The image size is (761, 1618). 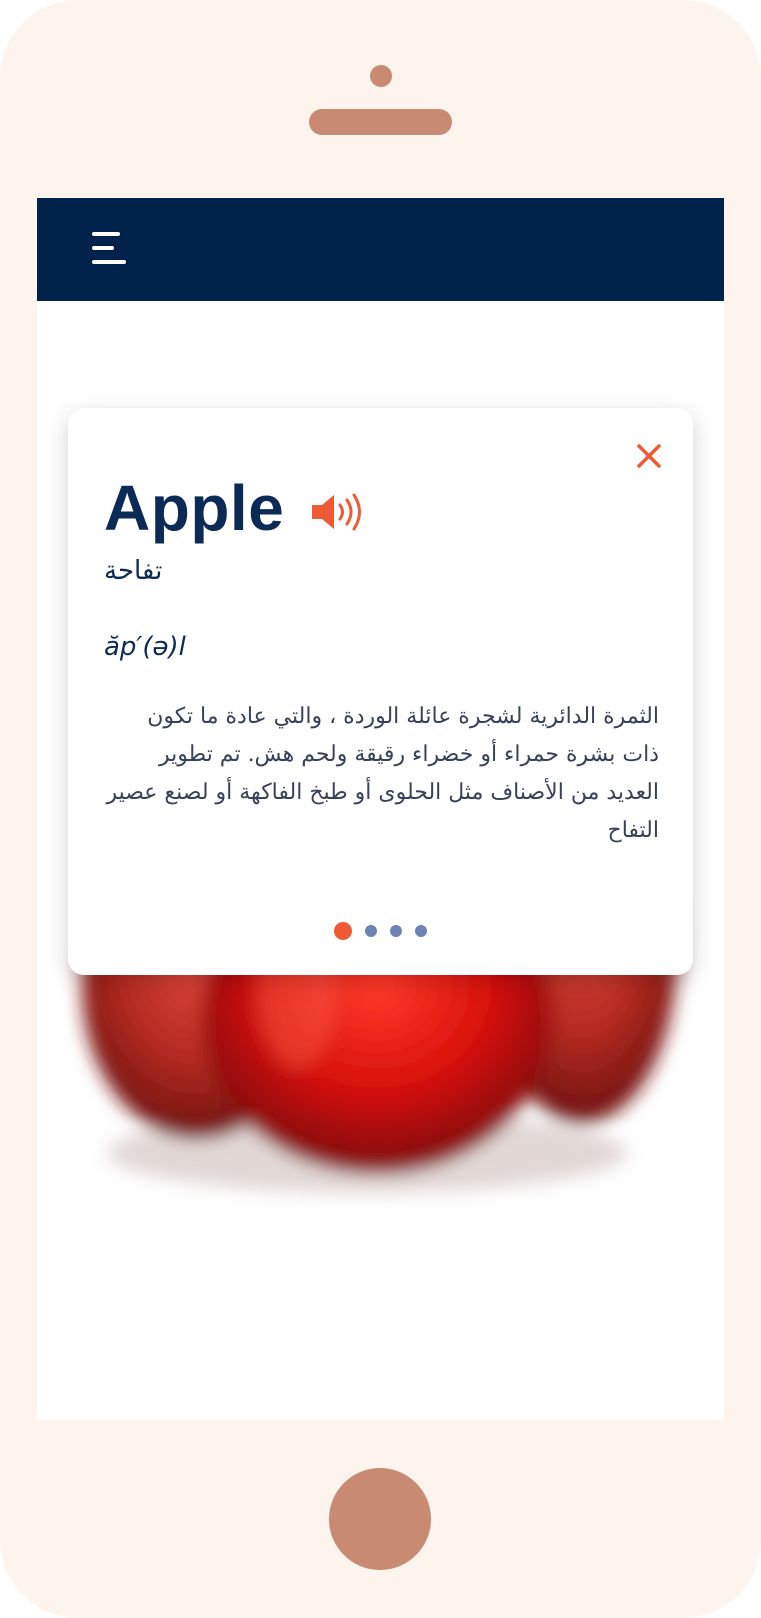 What do you see at coordinates (649, 456) in the screenshot?
I see `close-icon` at bounding box center [649, 456].